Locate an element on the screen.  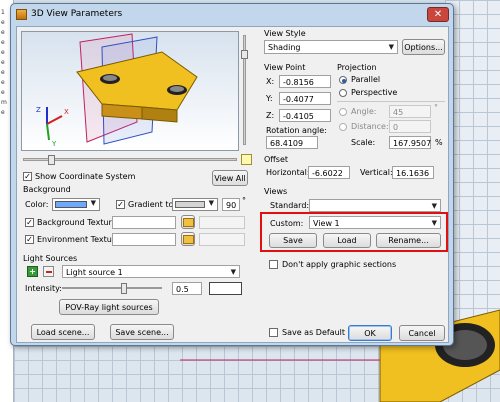
dont-apply-sections-label: Don't apply graphic sections is located at coordinates (339, 264).